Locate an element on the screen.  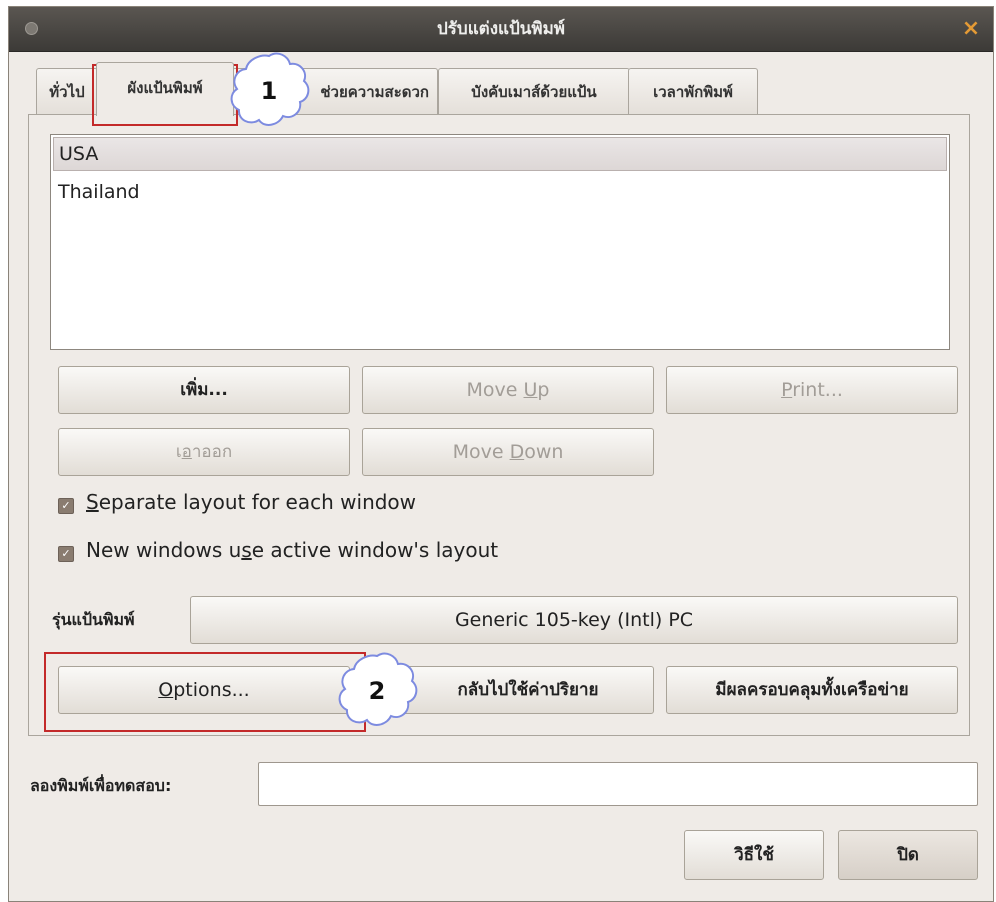
list-item-usa: USA is located at coordinates (500, 154).